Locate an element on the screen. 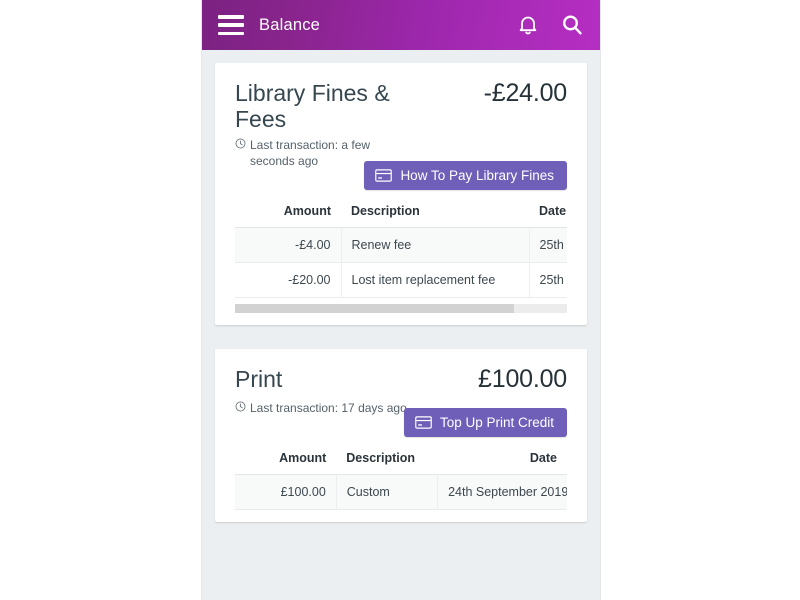 Image resolution: width=800 pixels, height=600 pixels. hamburger-menu-icon is located at coordinates (231, 25).